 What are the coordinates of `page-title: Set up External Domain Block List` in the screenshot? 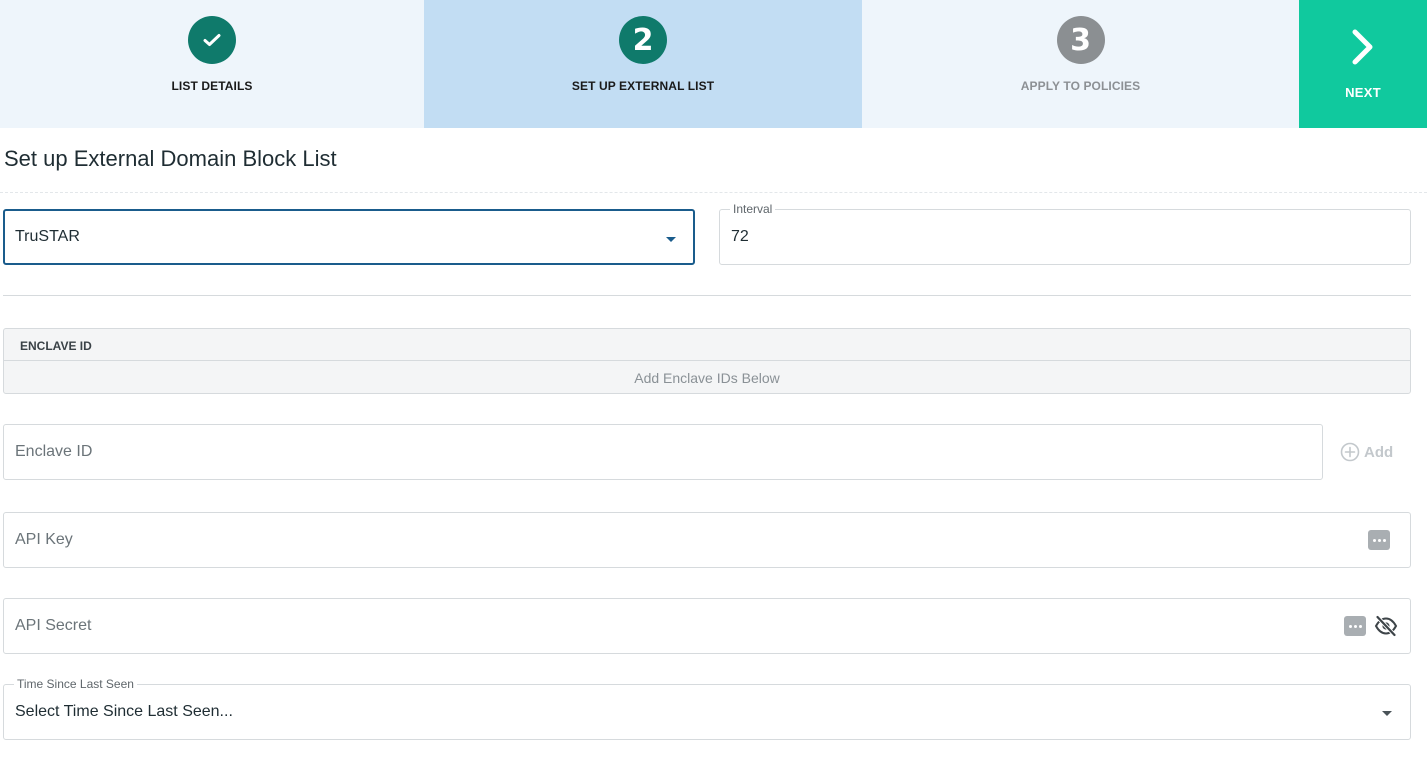 It's located at (170, 158).